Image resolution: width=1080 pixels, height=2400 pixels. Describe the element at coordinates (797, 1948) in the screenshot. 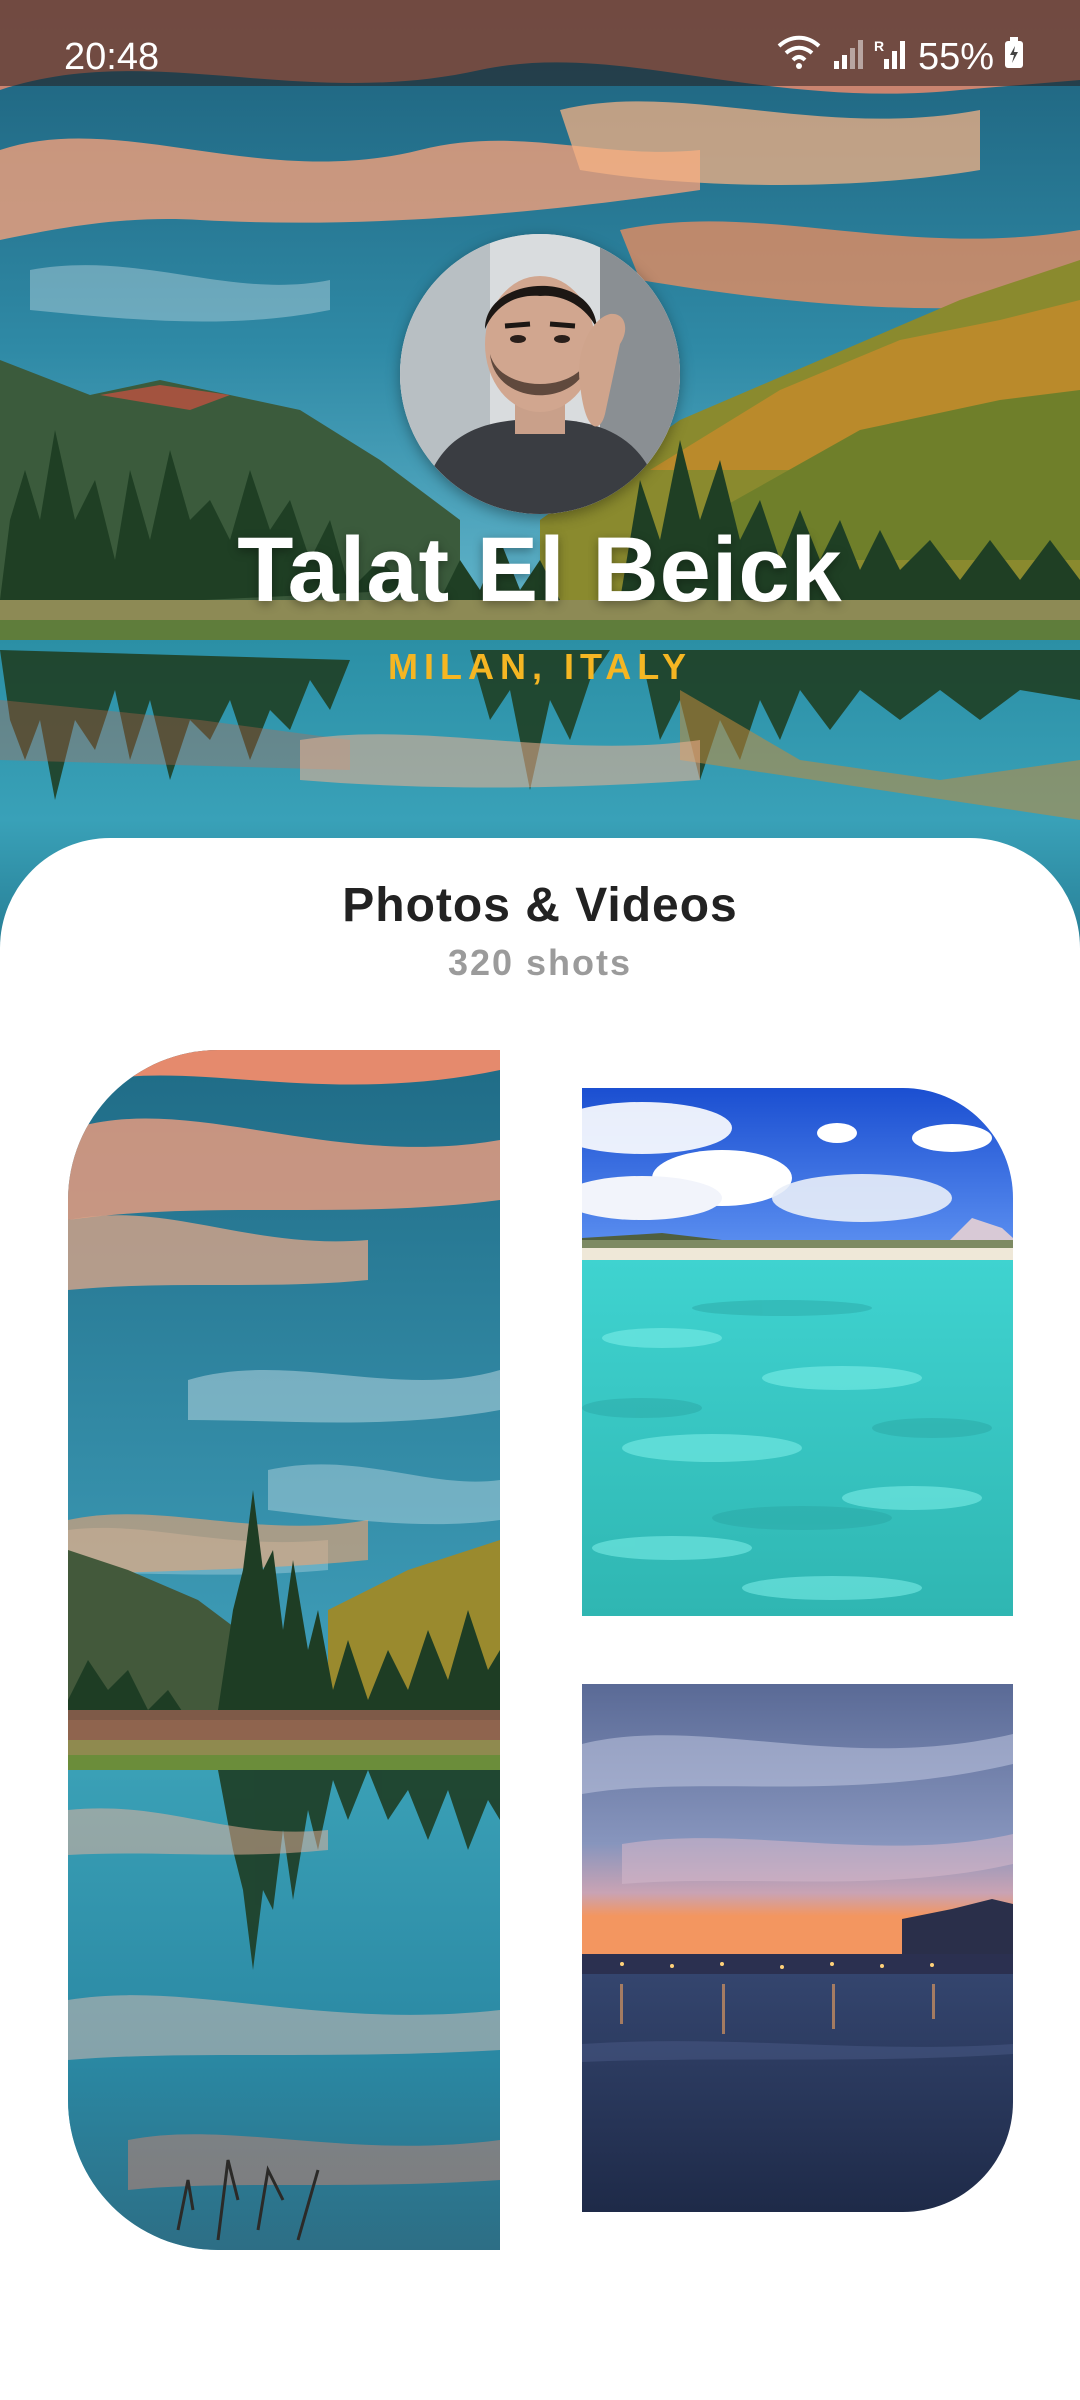

I see `harbor-sunset-photo` at that location.